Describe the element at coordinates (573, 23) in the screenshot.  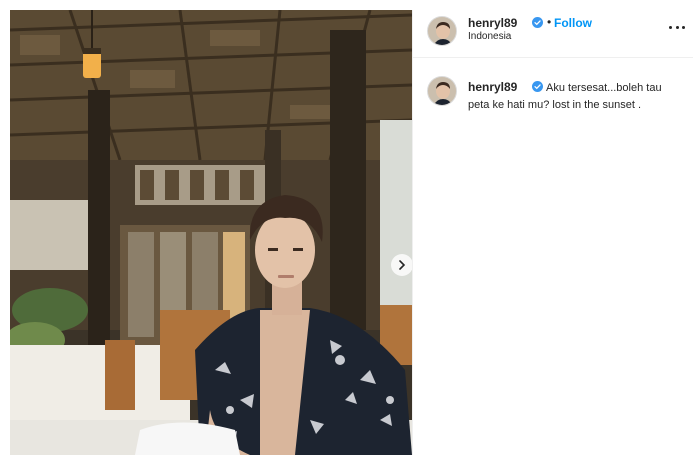
I see `follow-button: Follow` at that location.